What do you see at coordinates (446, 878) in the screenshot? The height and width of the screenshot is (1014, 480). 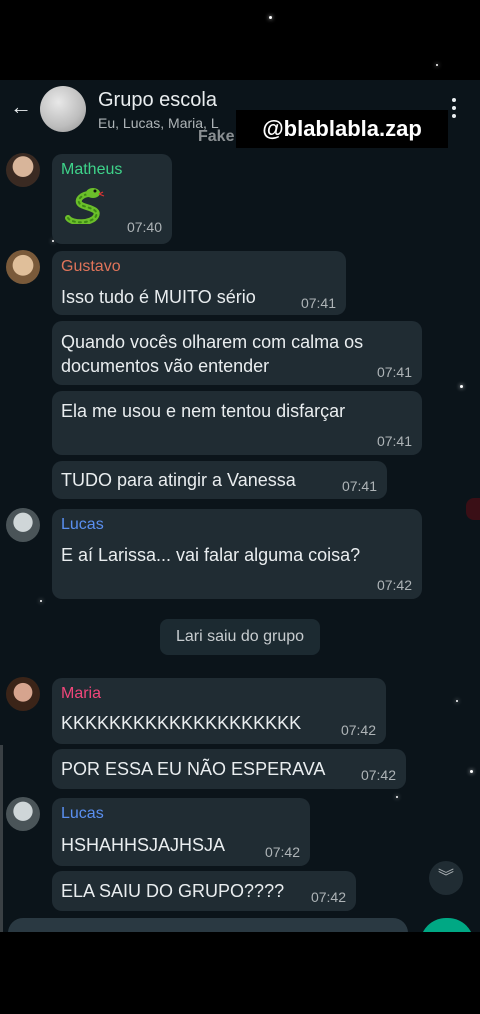 I see `chevron-double-down-icon: ︾` at bounding box center [446, 878].